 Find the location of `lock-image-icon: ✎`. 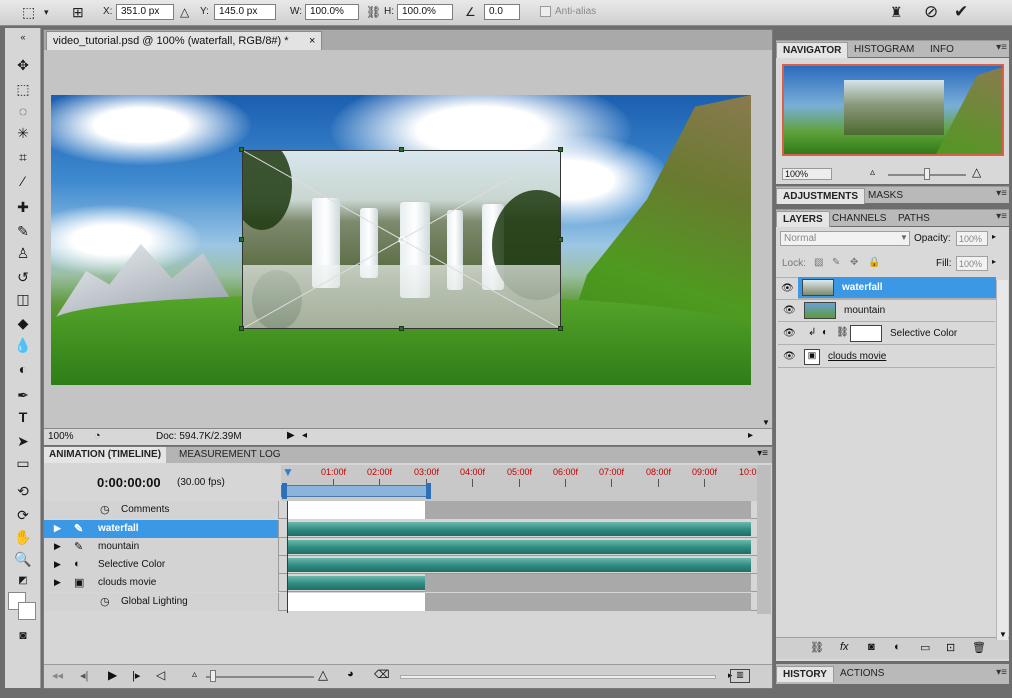

lock-image-icon: ✎ is located at coordinates (836, 262).